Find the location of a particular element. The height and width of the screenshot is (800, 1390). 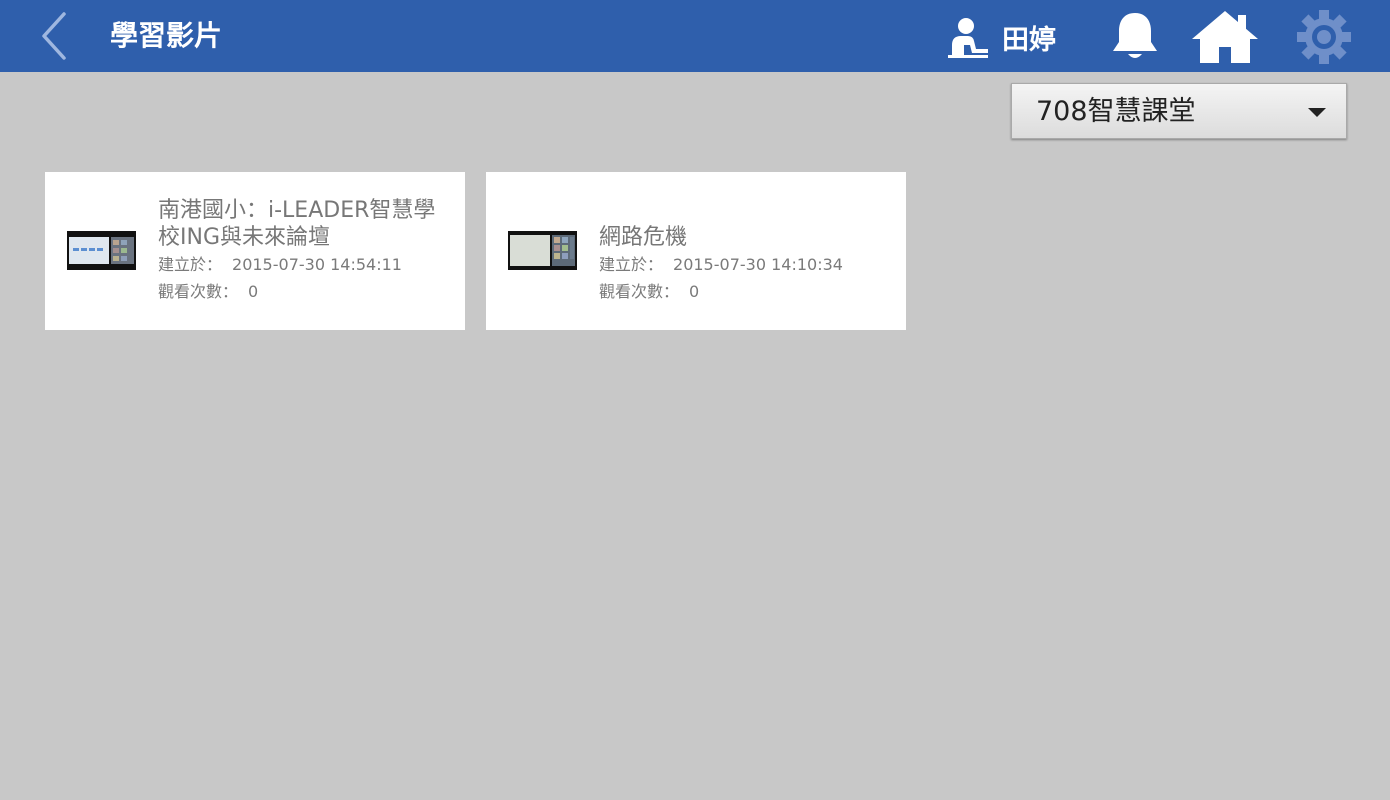

home-button is located at coordinates (1225, 37).